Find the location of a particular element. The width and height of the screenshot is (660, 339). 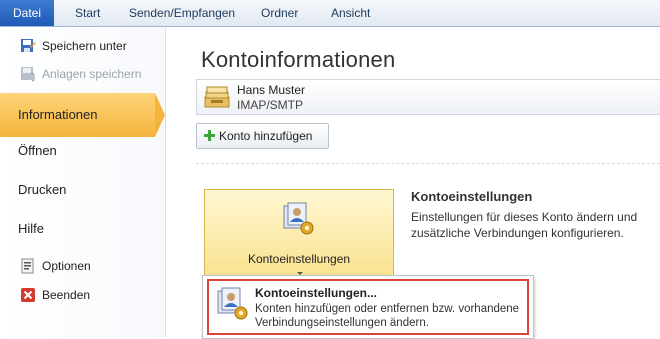

account-selector: Hans Muster IMAP/SMTP is located at coordinates (428, 97).